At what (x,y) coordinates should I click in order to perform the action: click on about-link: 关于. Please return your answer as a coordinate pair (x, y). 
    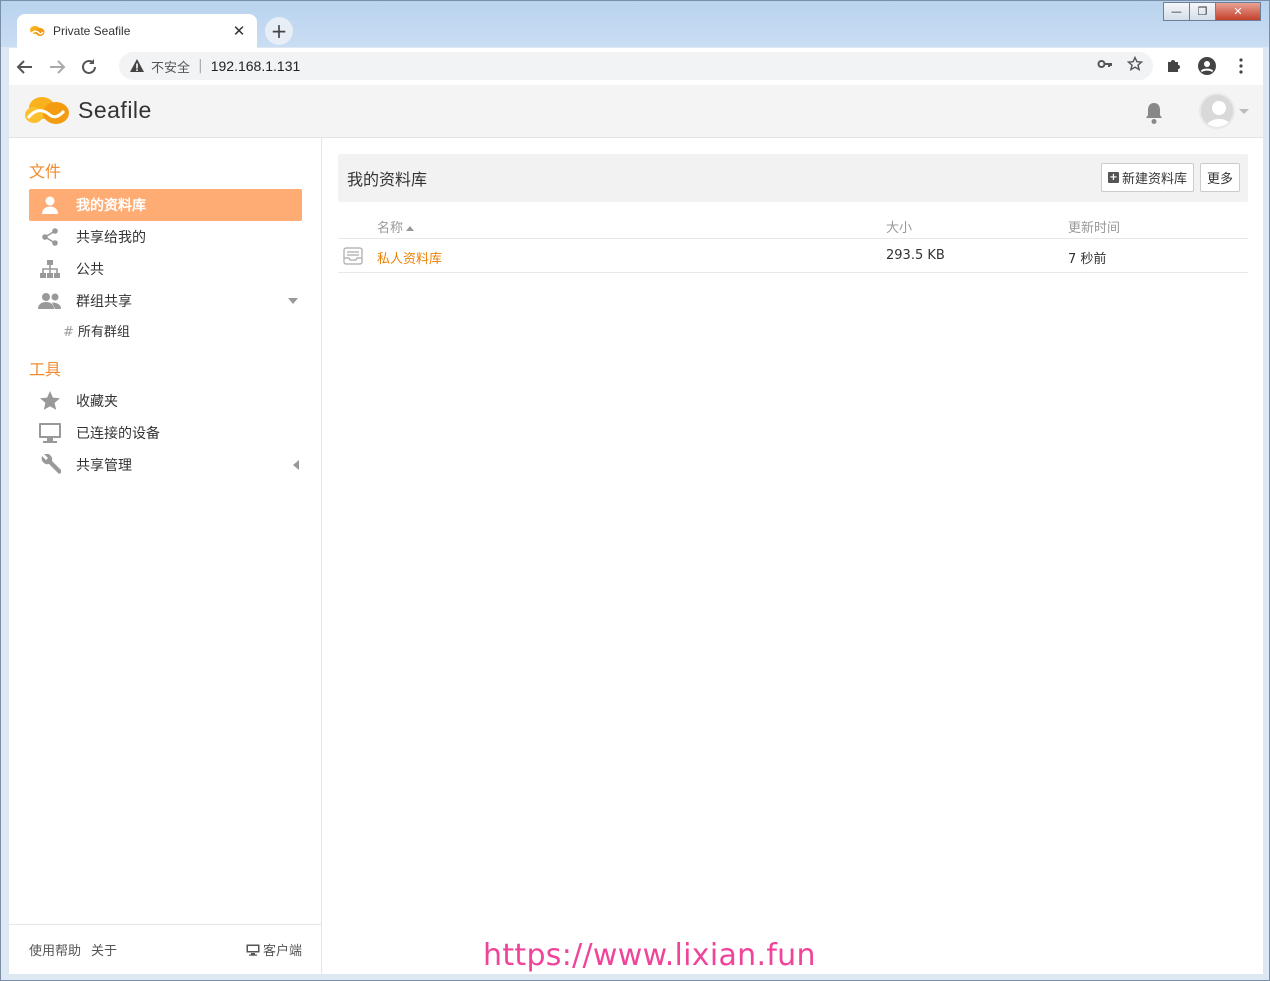
    Looking at the image, I should click on (104, 949).